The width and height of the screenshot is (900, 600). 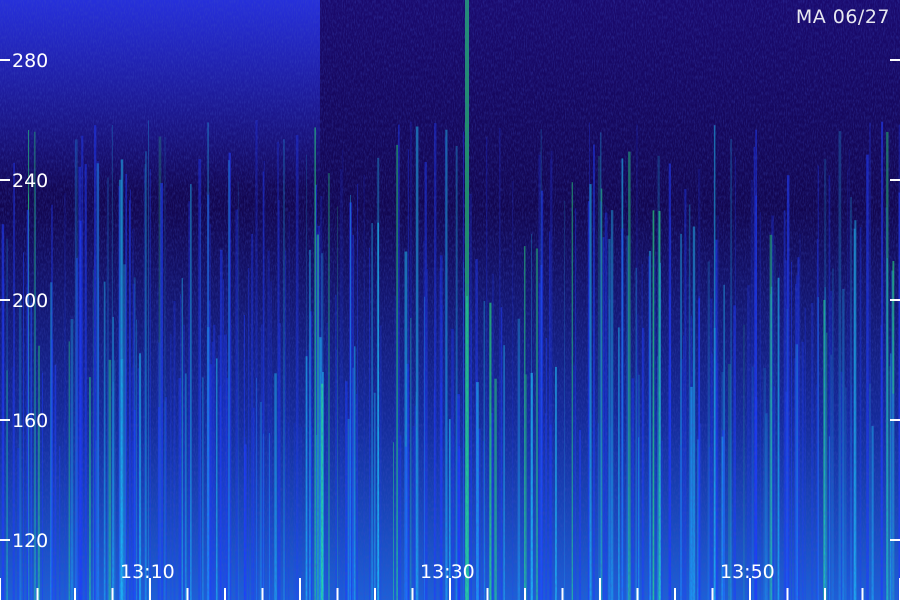 I want to click on x-tick-label: 13:30, so click(x=447, y=572).